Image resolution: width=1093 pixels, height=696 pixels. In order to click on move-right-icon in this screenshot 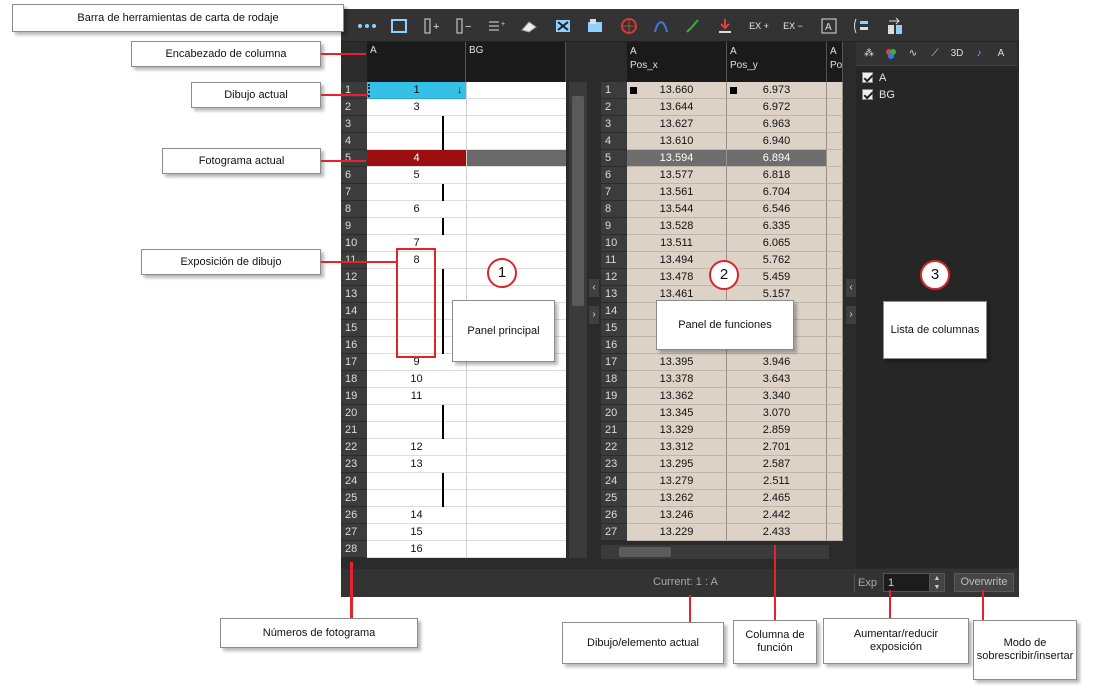, I will do `click(895, 26)`.